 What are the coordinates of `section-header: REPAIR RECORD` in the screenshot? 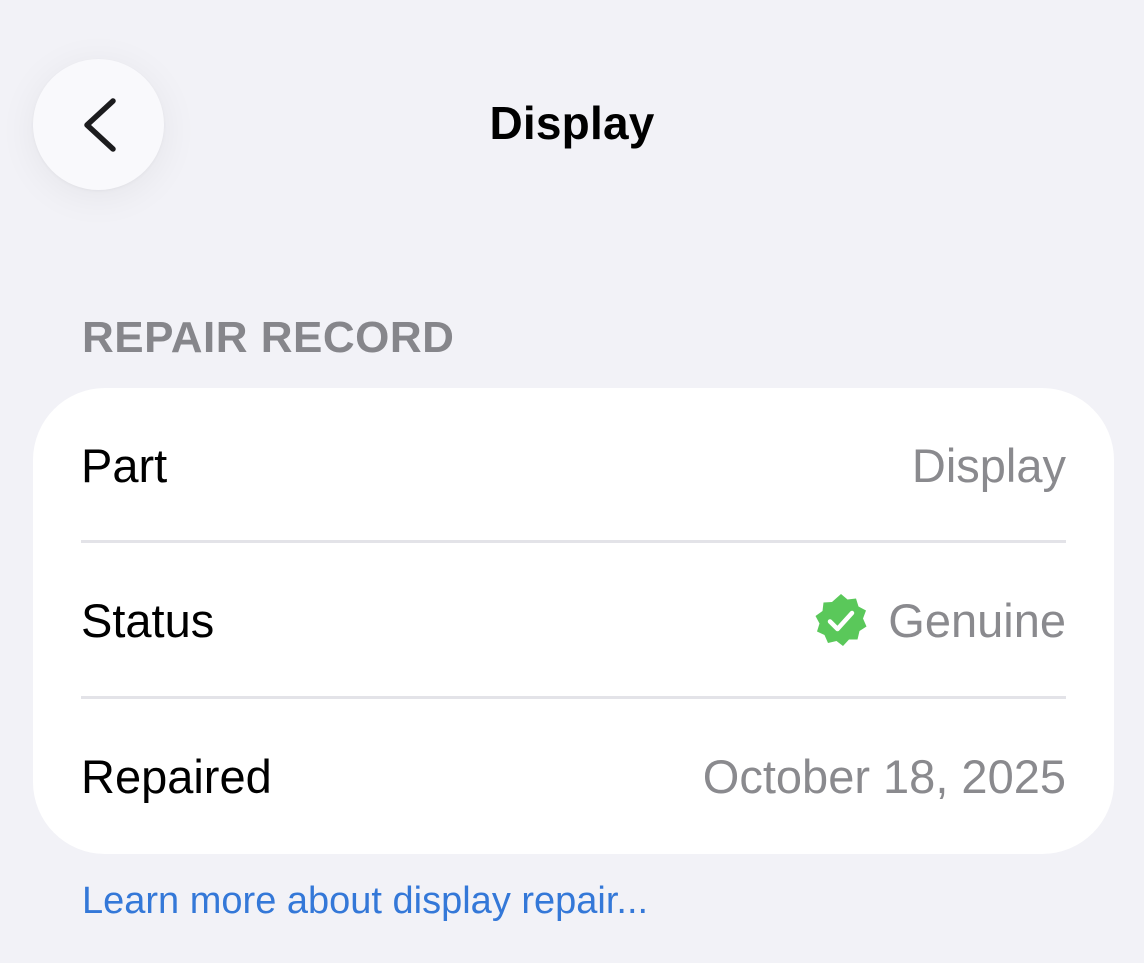 It's located at (268, 337).